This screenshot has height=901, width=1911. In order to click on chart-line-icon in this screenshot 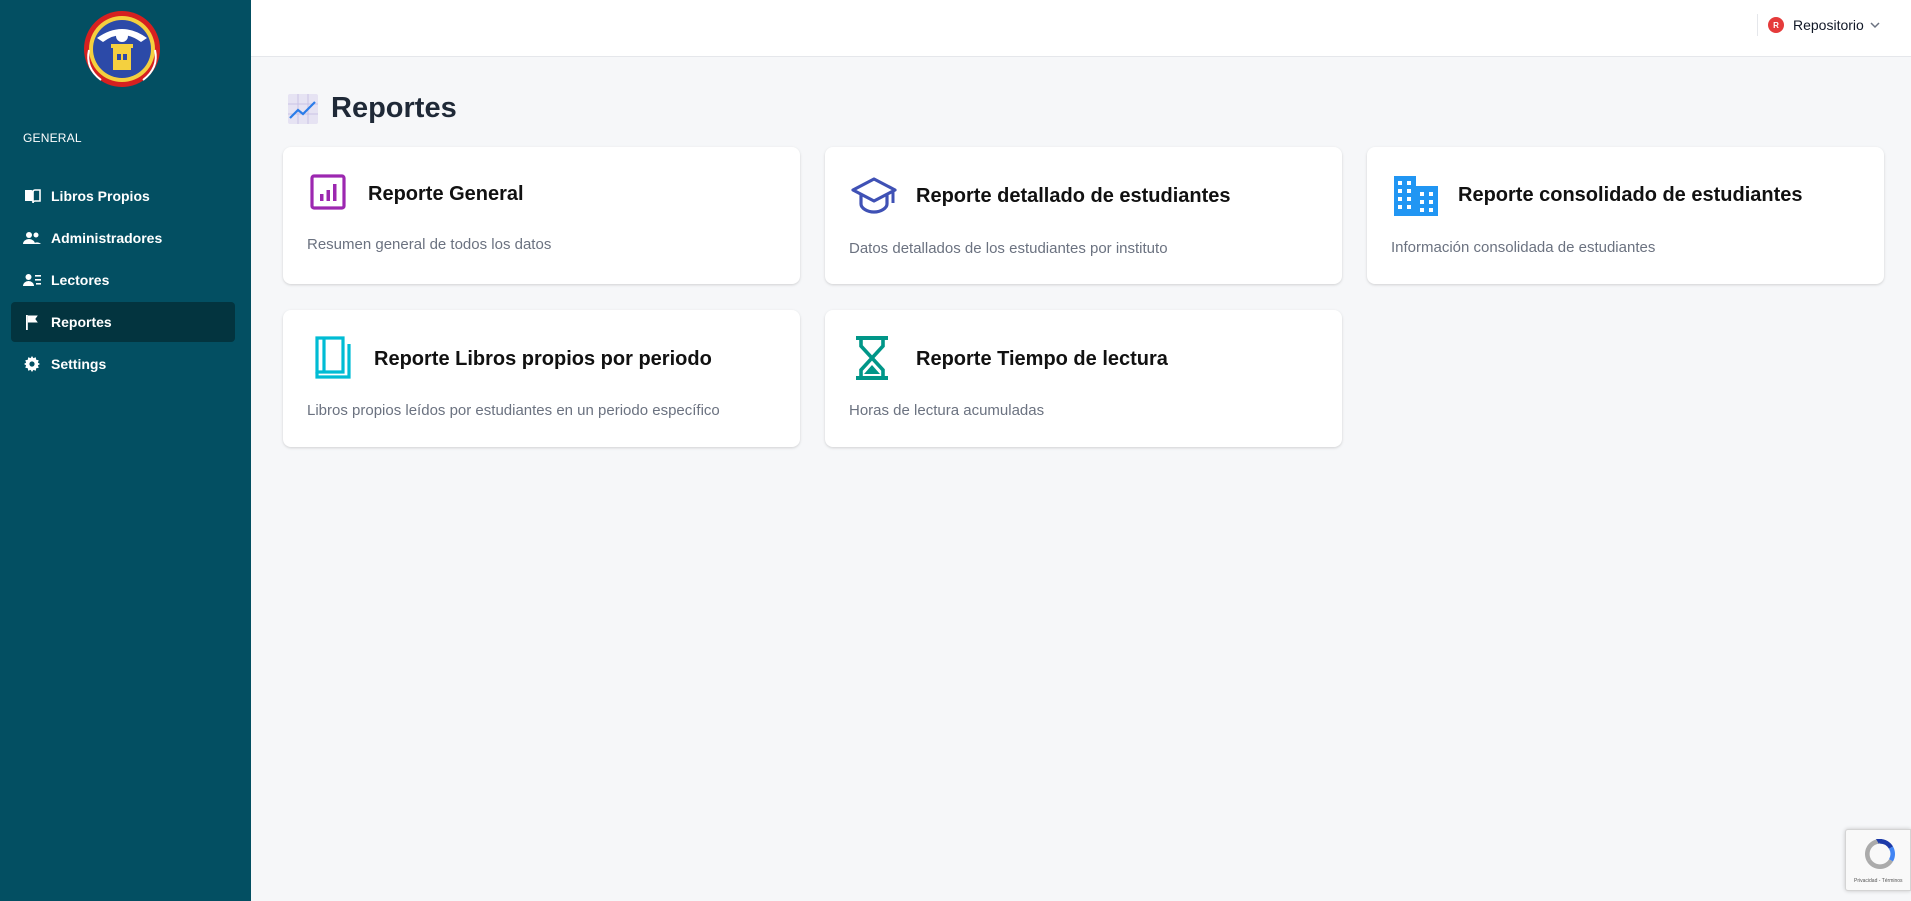, I will do `click(303, 108)`.